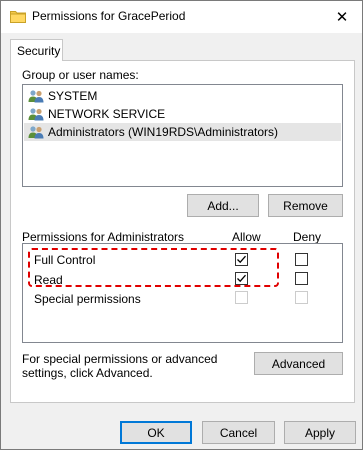 The height and width of the screenshot is (450, 363). Describe the element at coordinates (238, 432) in the screenshot. I see `cancel-button: Cancel` at that location.